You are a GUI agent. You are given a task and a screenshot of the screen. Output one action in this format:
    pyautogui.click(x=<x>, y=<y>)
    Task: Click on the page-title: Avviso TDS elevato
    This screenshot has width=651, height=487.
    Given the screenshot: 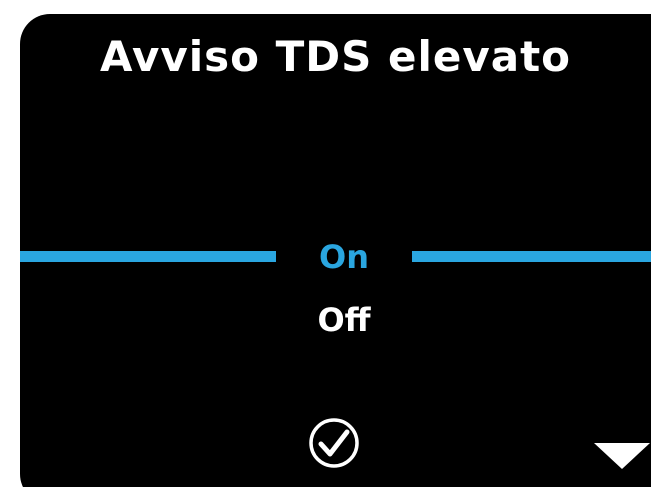 What is the action you would take?
    pyautogui.click(x=335, y=56)
    